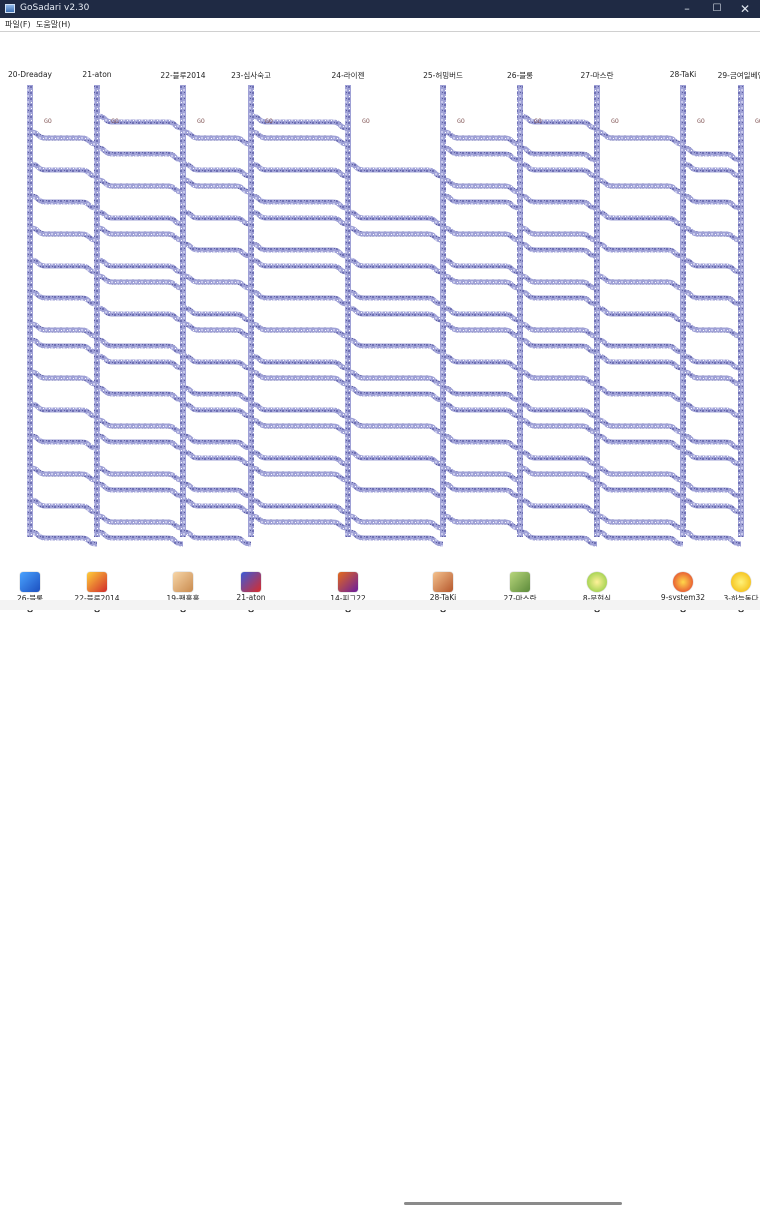 The image size is (760, 1205). What do you see at coordinates (97, 74) in the screenshot?
I see `player-name: 21-aton` at bounding box center [97, 74].